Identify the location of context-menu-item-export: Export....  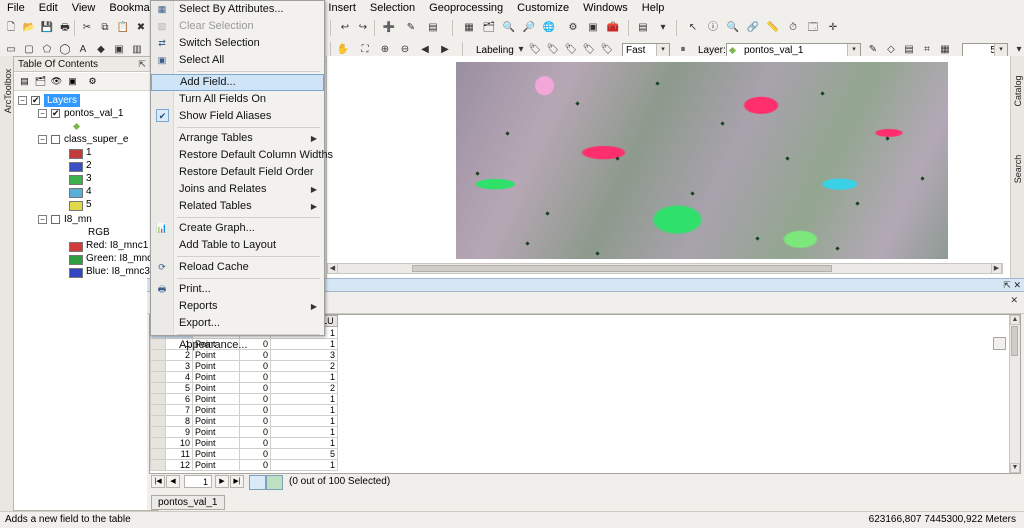
(237, 323).